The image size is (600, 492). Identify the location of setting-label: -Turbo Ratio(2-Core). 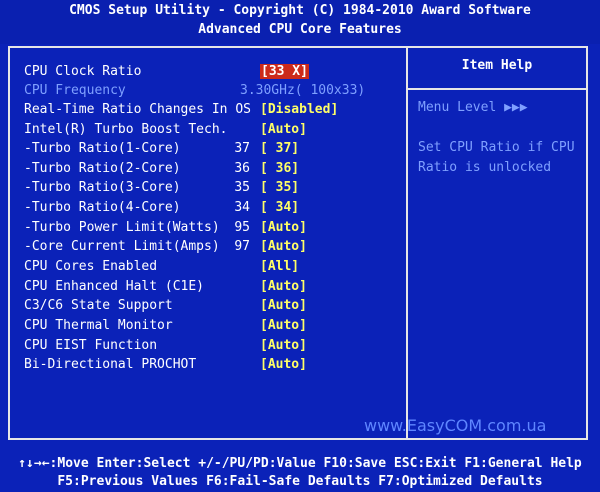
(102, 168).